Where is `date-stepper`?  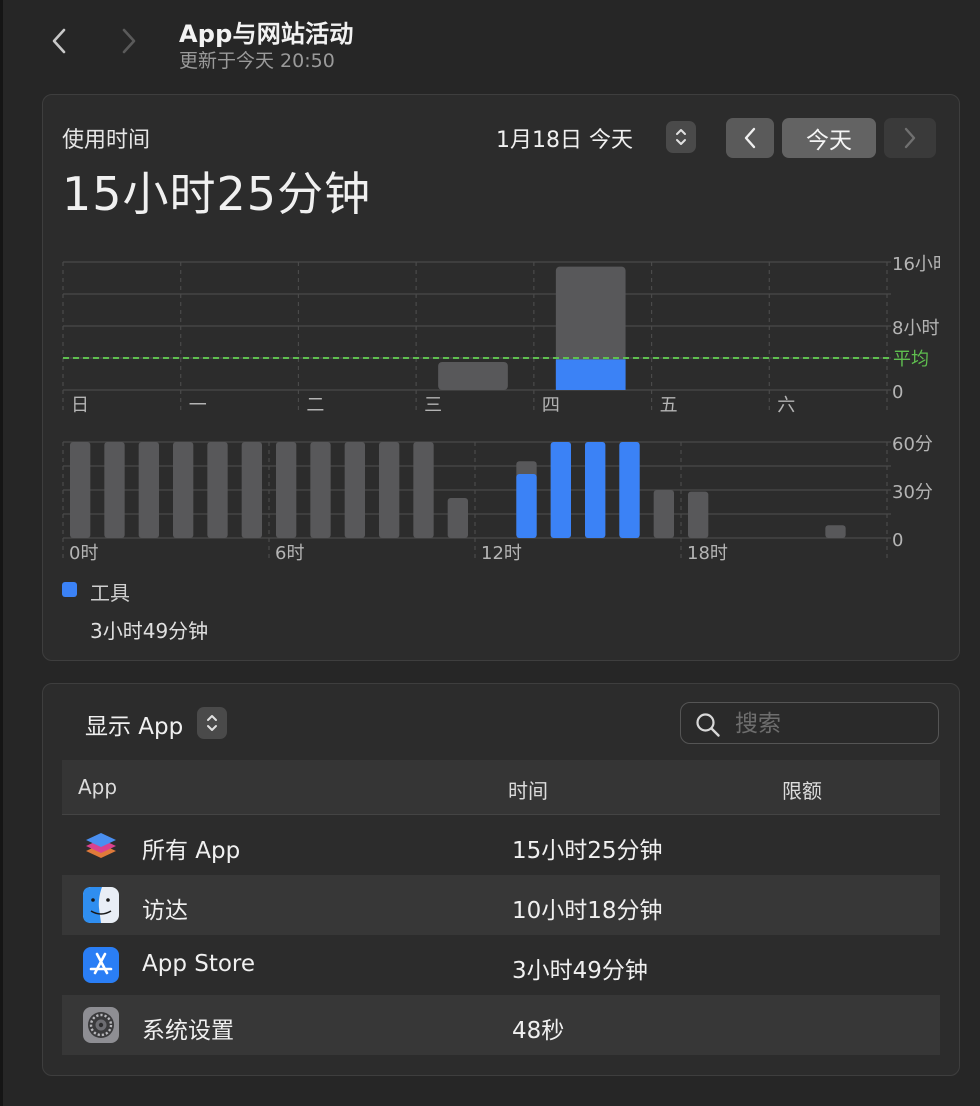 date-stepper is located at coordinates (681, 137).